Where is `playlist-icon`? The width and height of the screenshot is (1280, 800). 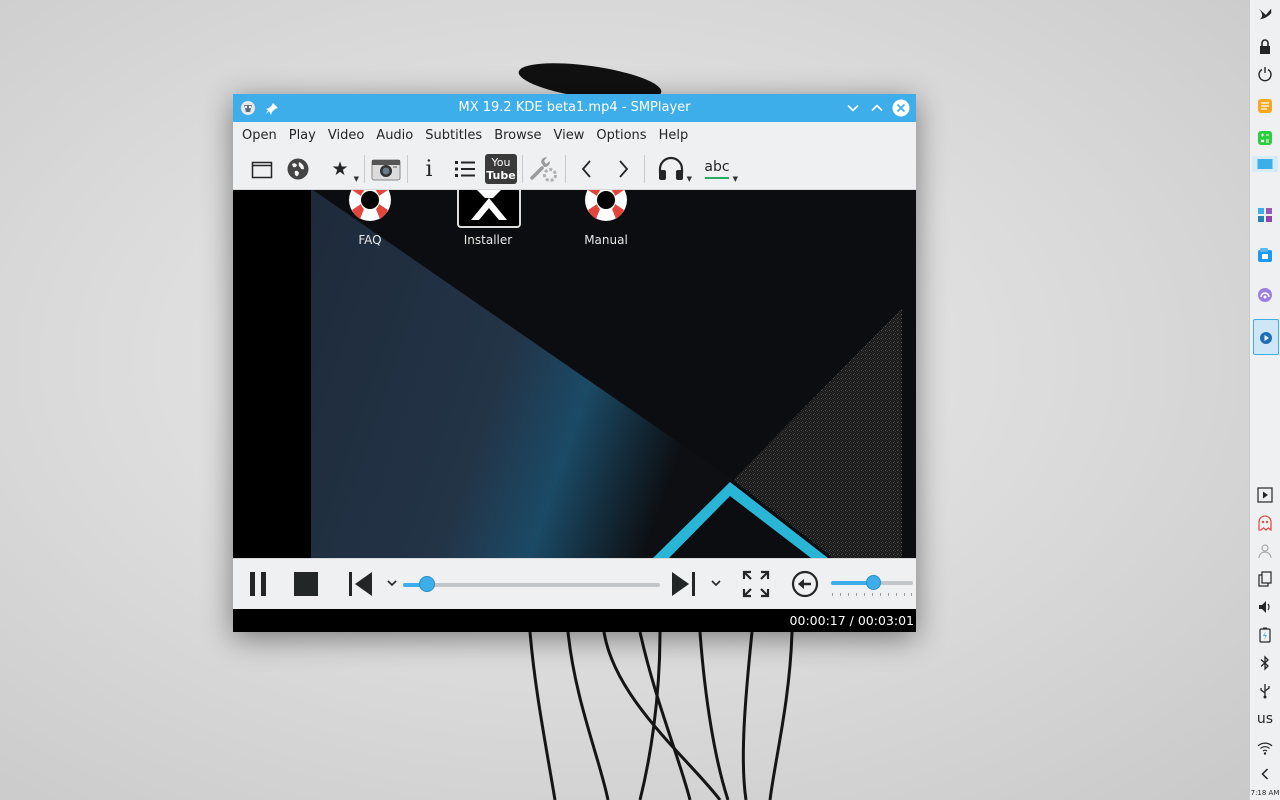
playlist-icon is located at coordinates (465, 169).